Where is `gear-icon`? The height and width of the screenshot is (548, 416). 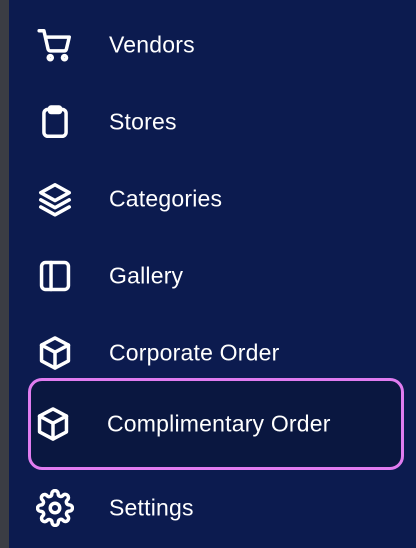 gear-icon is located at coordinates (55, 508).